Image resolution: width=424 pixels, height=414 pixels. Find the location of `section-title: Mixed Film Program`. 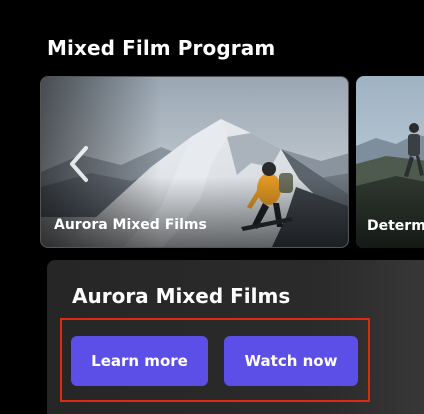

section-title: Mixed Film Program is located at coordinates (161, 48).